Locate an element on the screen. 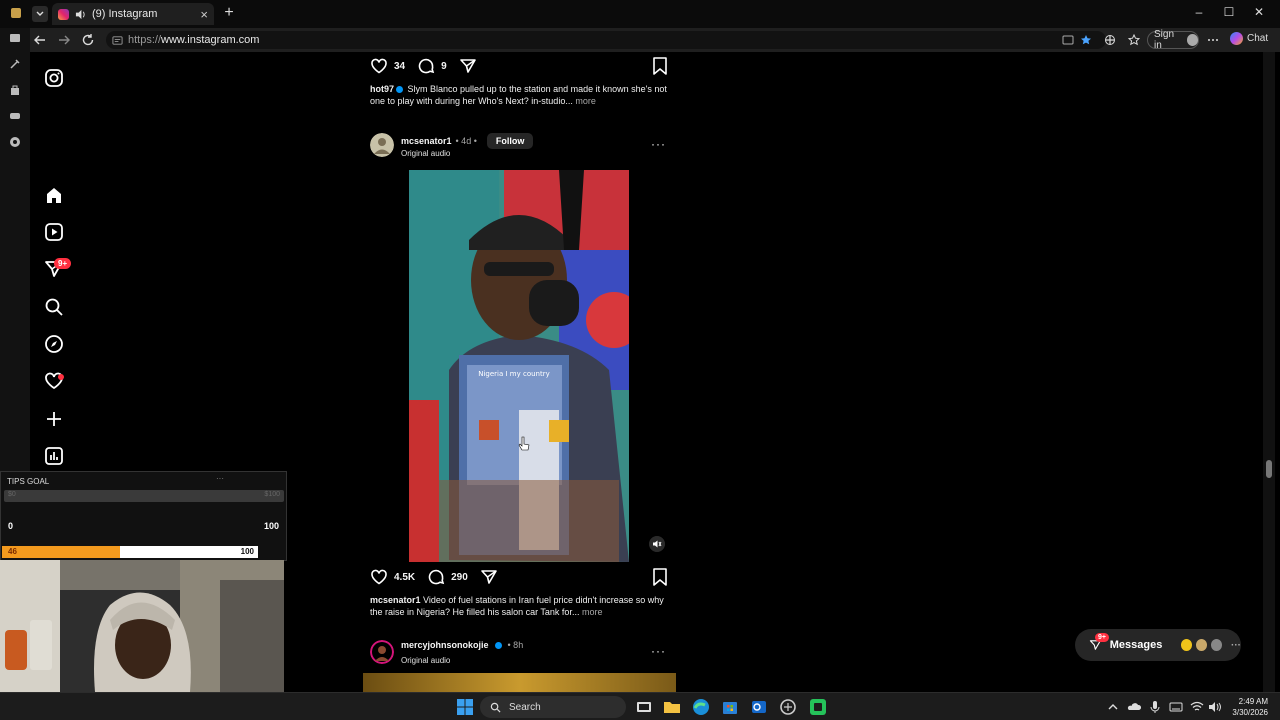 This screenshot has width=1280, height=720. post3-menu-icon: ··· is located at coordinates (658, 651).